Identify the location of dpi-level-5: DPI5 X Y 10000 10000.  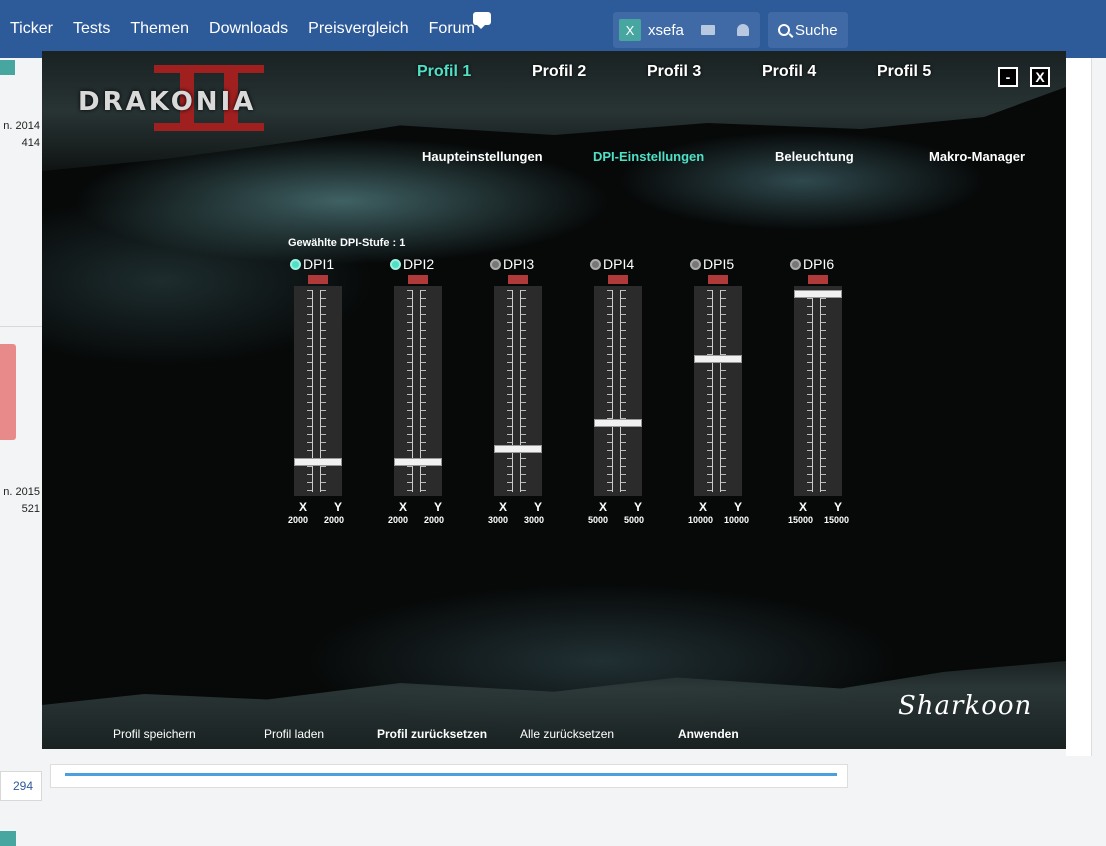
(723, 391).